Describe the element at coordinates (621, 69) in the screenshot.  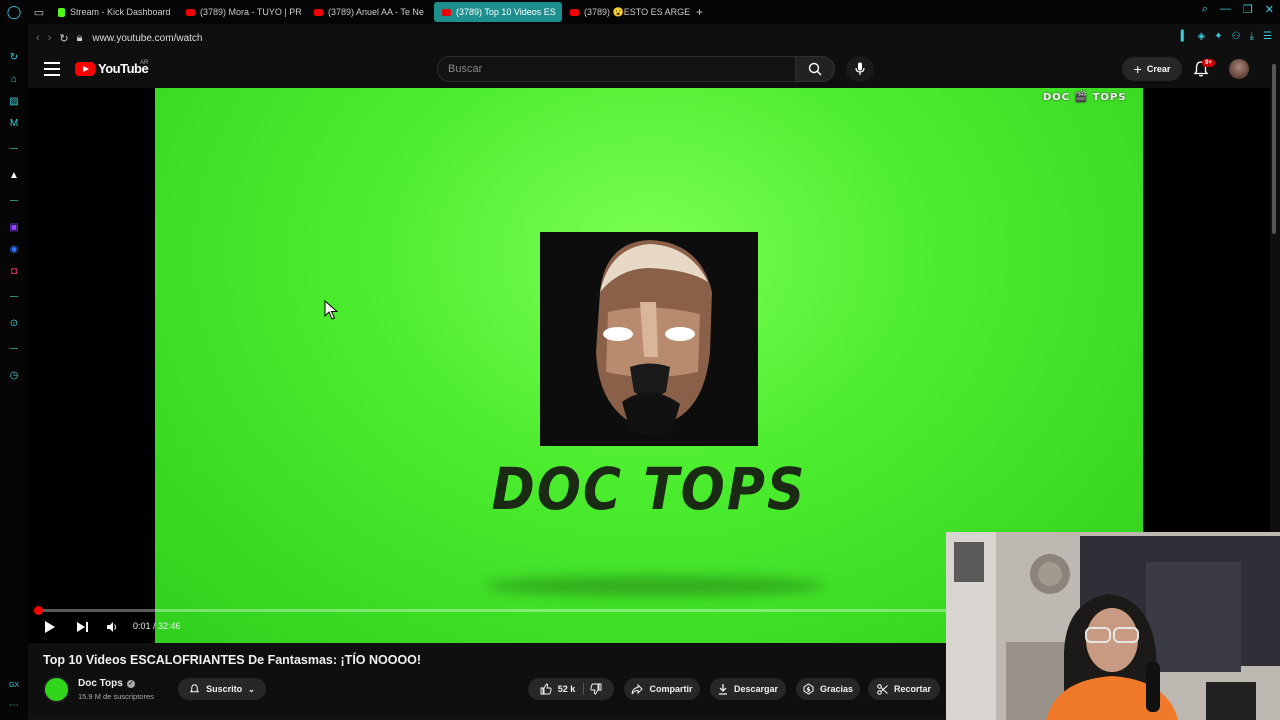
I see `search-input` at that location.